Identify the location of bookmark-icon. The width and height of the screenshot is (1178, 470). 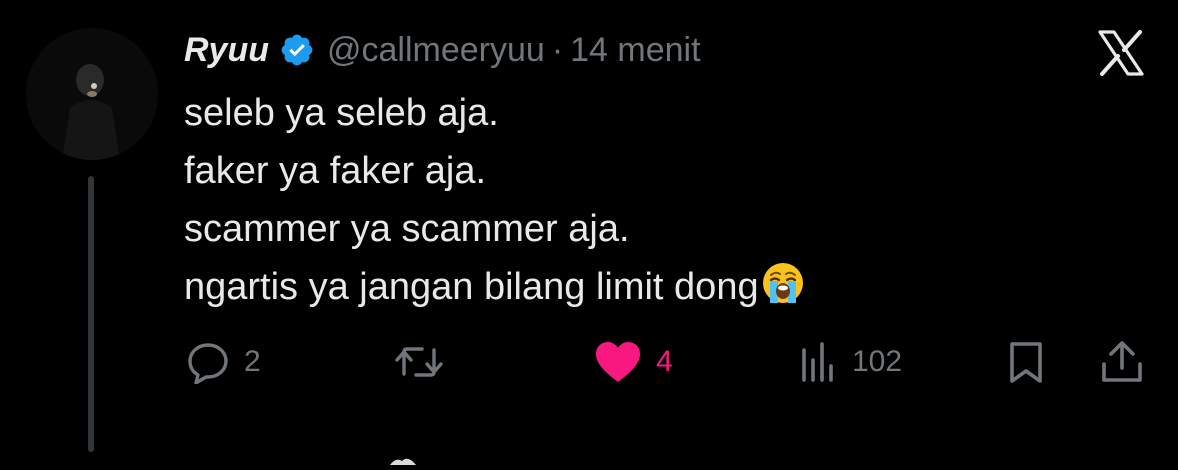
(1026, 362).